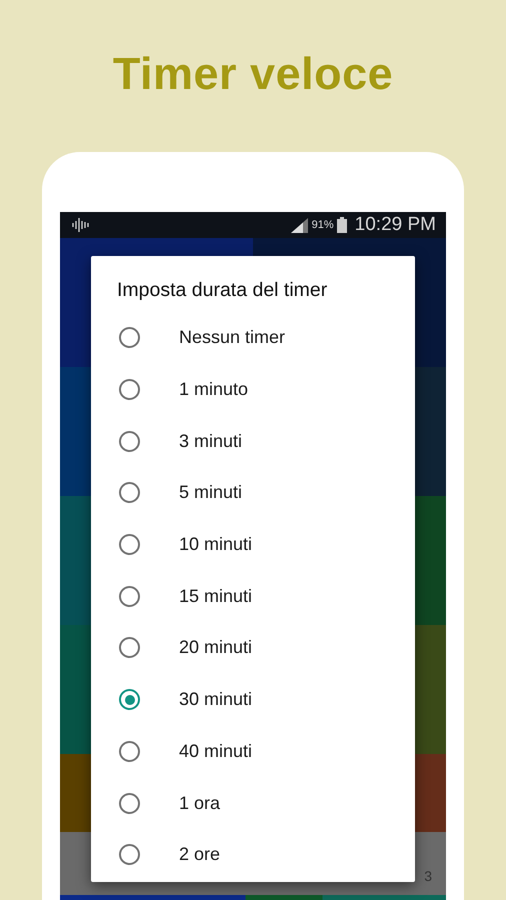 This screenshot has height=900, width=506. Describe the element at coordinates (253, 700) in the screenshot. I see `timer-option: 30 minuti` at that location.